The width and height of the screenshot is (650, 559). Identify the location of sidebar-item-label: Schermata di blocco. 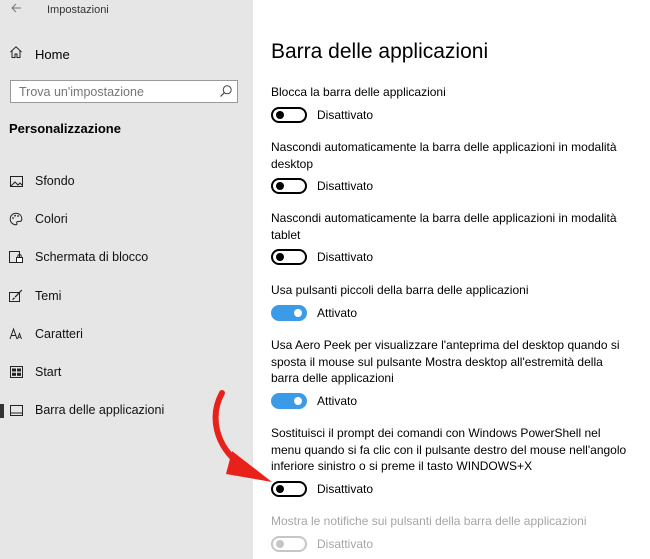
(92, 257).